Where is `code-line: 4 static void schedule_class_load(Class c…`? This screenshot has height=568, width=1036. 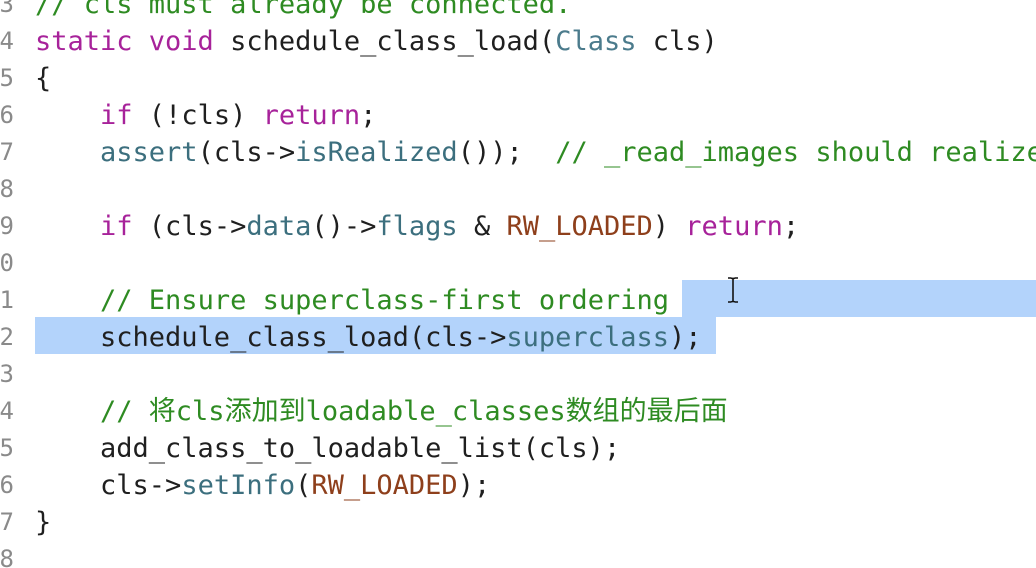
code-line: 4 static void schedule_class_load(Class c… is located at coordinates (518, 41).